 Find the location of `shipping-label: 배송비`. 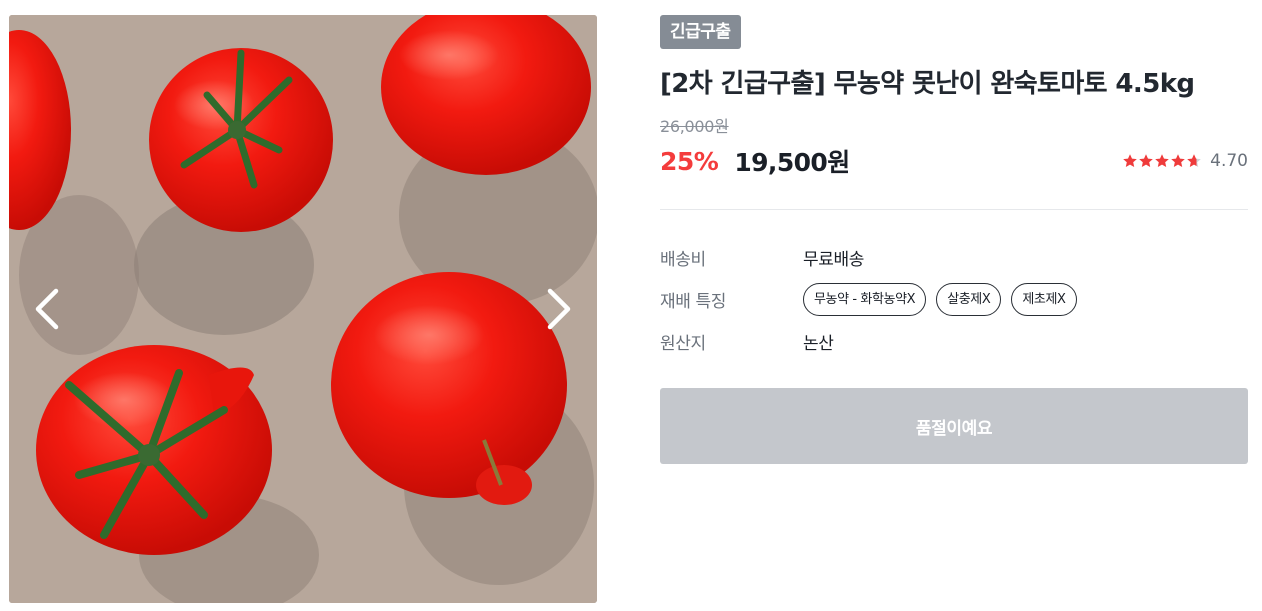

shipping-label: 배송비 is located at coordinates (683, 259).